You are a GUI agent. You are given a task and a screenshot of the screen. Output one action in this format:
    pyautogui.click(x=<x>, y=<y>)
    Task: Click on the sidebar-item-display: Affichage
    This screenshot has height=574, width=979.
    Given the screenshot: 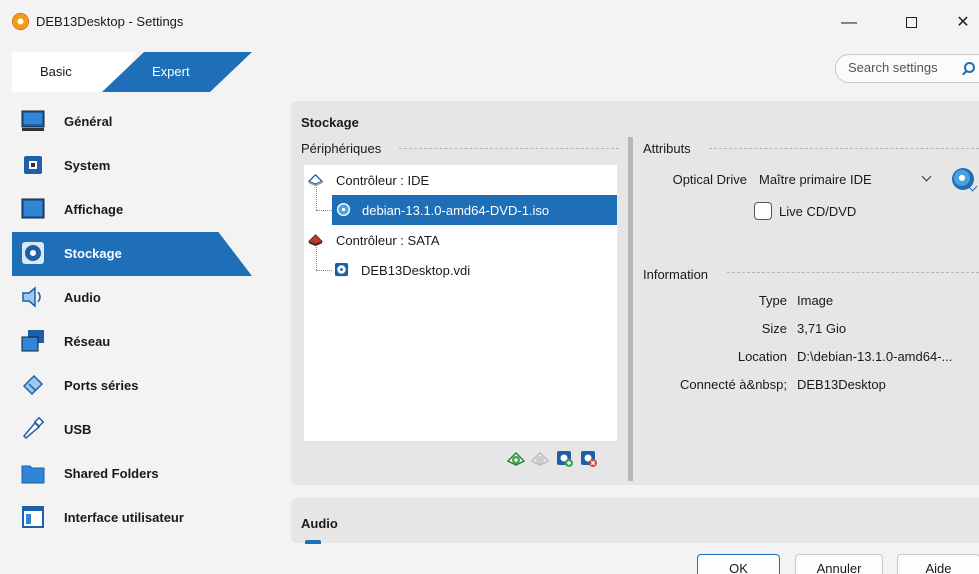 What is the action you would take?
    pyautogui.click(x=132, y=210)
    